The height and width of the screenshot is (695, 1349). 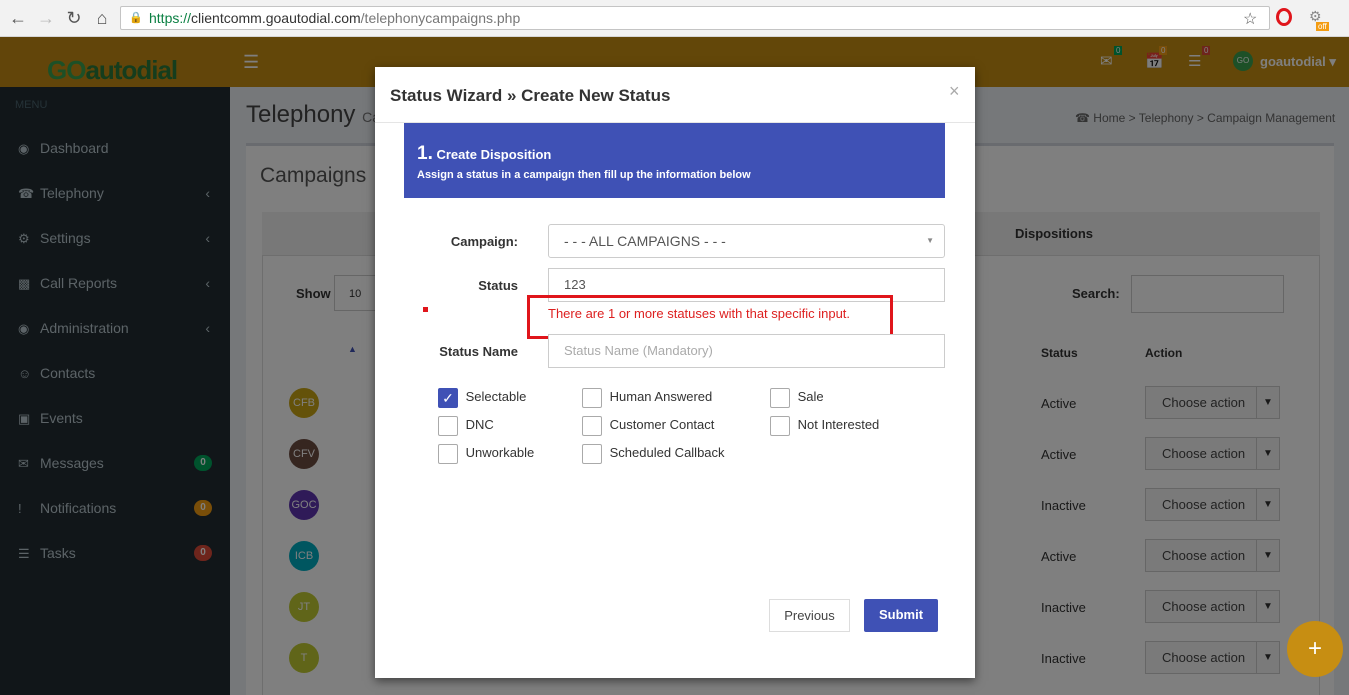 I want to click on check-icon: ✓, so click(x=448, y=398).